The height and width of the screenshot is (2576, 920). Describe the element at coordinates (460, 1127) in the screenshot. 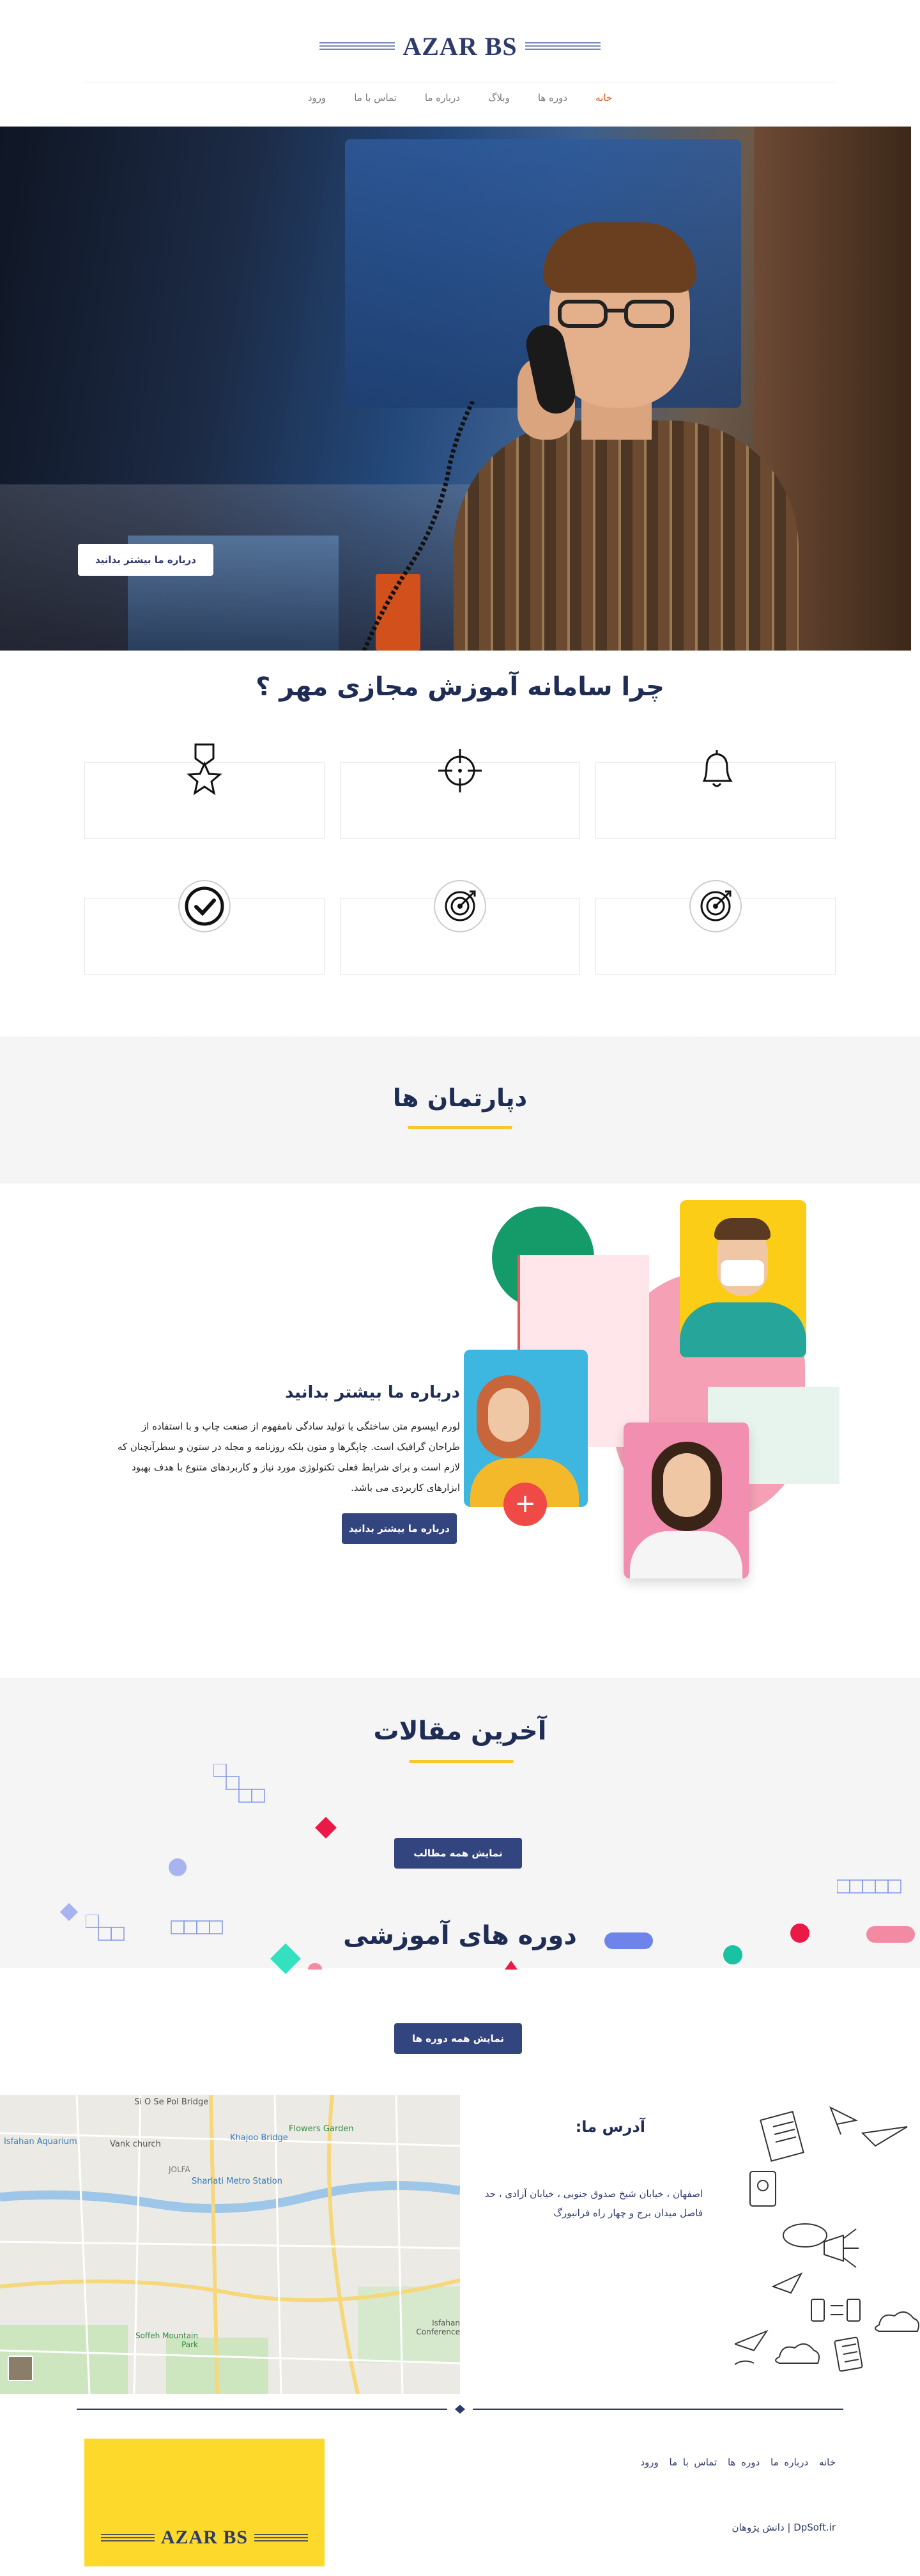

I see `departments-title-underline` at that location.